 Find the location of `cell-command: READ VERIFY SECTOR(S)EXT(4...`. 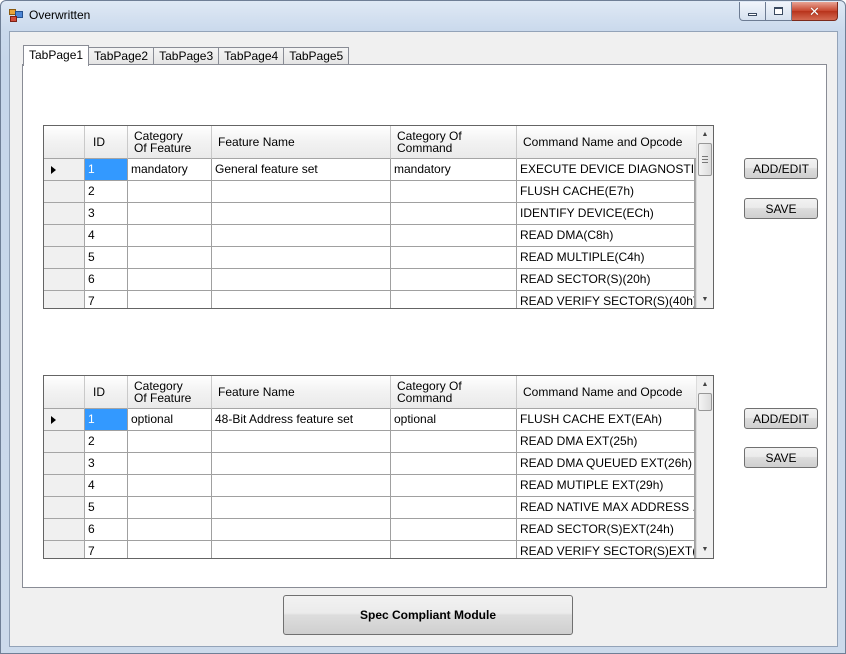

cell-command: READ VERIFY SECTOR(S)EXT(4... is located at coordinates (606, 549).